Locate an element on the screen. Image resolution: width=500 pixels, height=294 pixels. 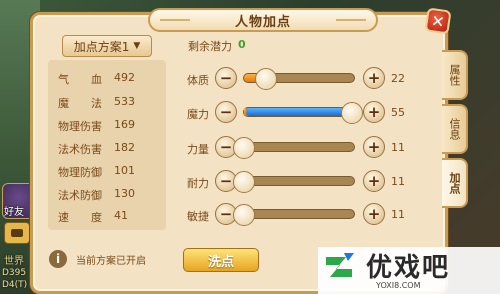
stat-key: 物理防御 is located at coordinates (80, 172).